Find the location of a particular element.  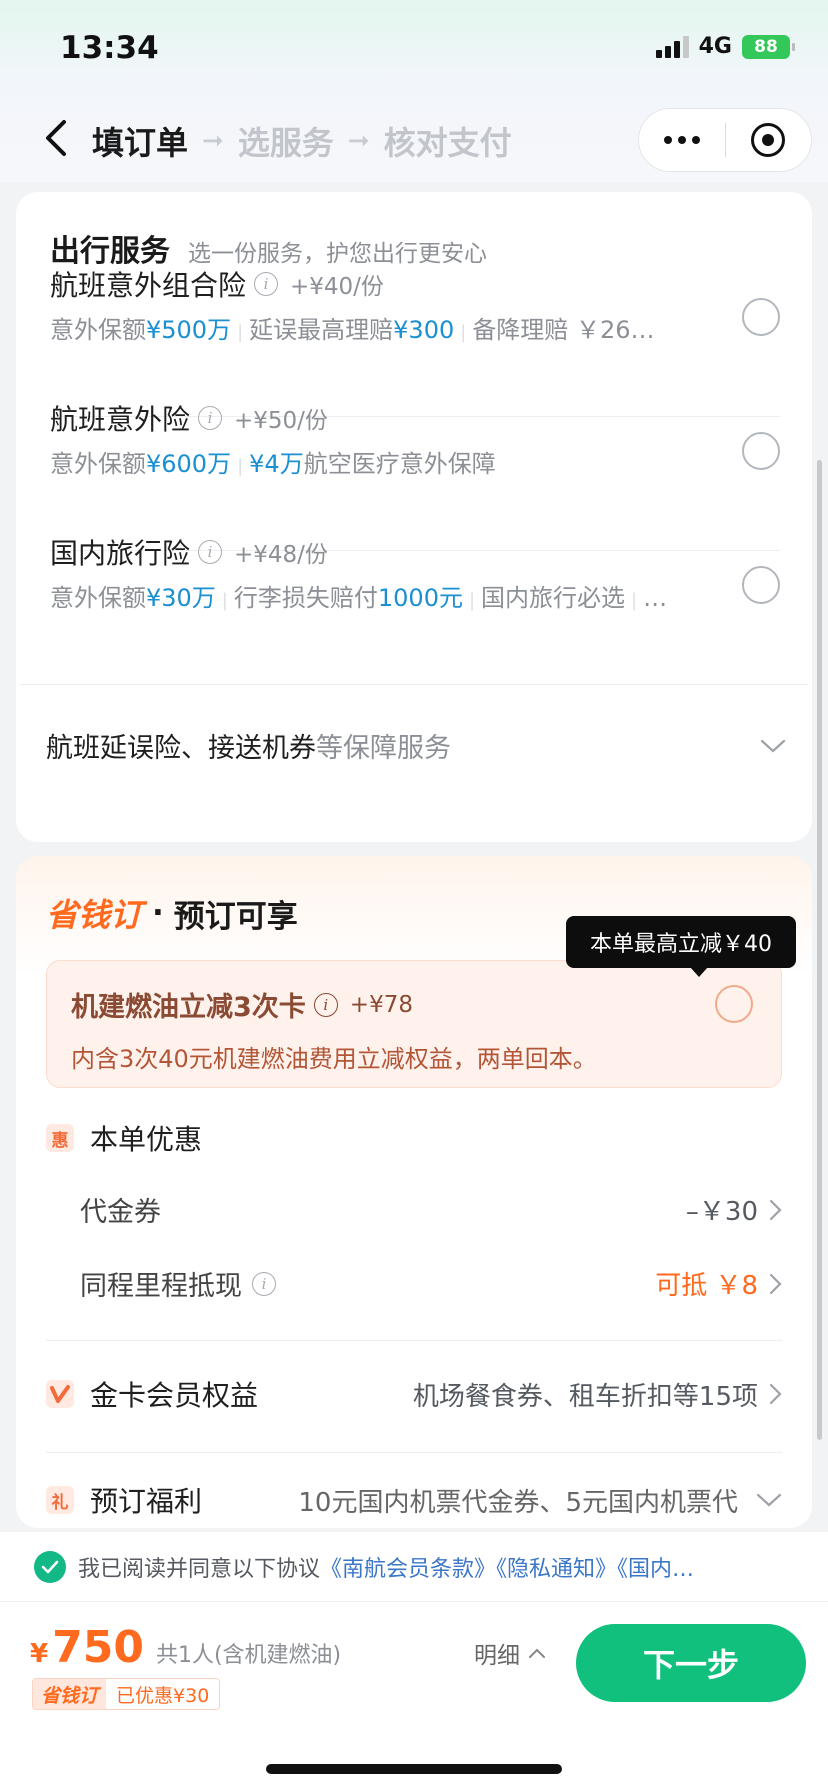

booking-benefit-row: 礼 预订福利 10元国内机票代金券、5元国内机票代 is located at coordinates (414, 1500).